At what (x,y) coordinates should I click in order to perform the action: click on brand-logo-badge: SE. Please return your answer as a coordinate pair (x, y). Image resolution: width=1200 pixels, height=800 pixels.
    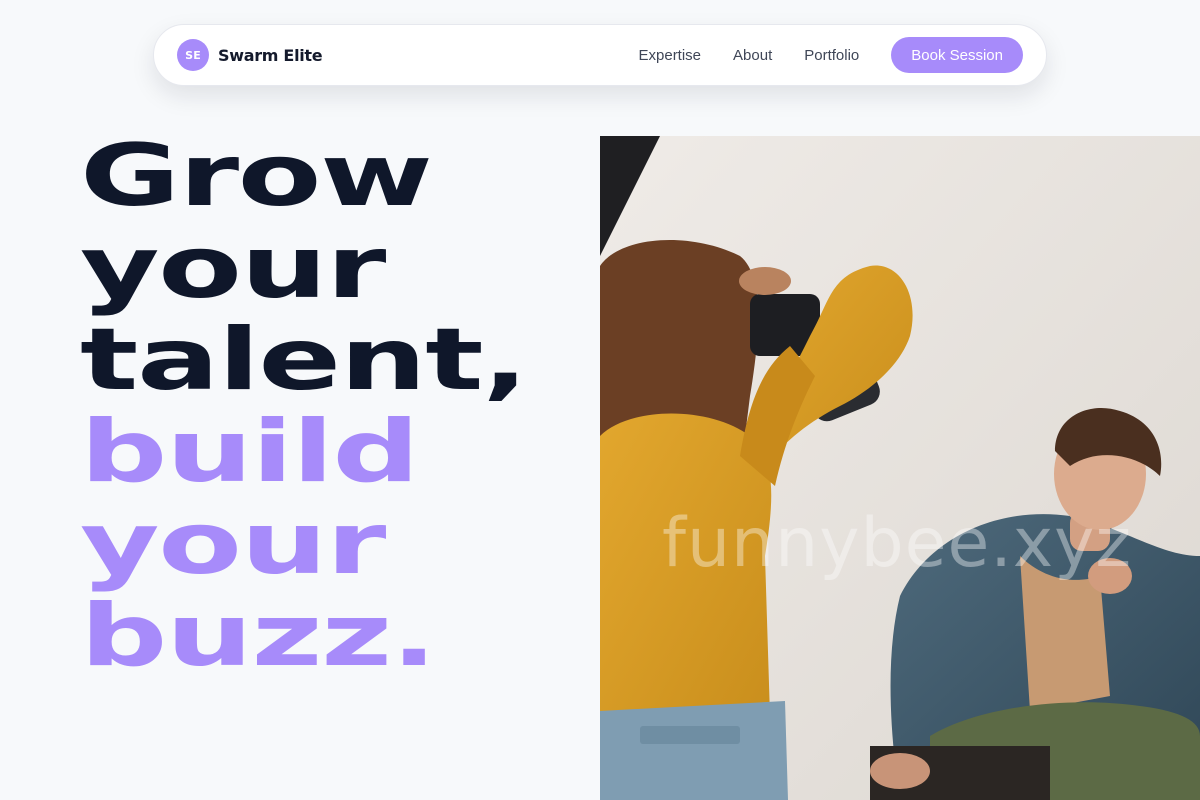
    Looking at the image, I should click on (193, 55).